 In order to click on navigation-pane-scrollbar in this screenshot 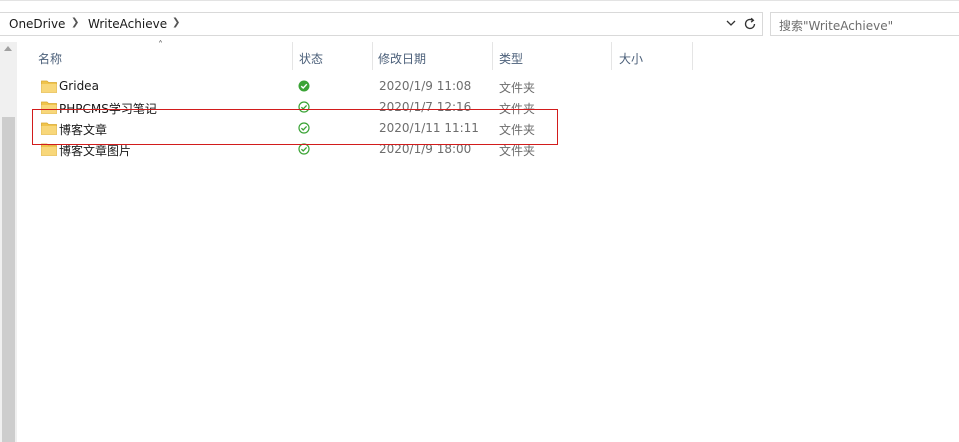, I will do `click(8, 242)`.